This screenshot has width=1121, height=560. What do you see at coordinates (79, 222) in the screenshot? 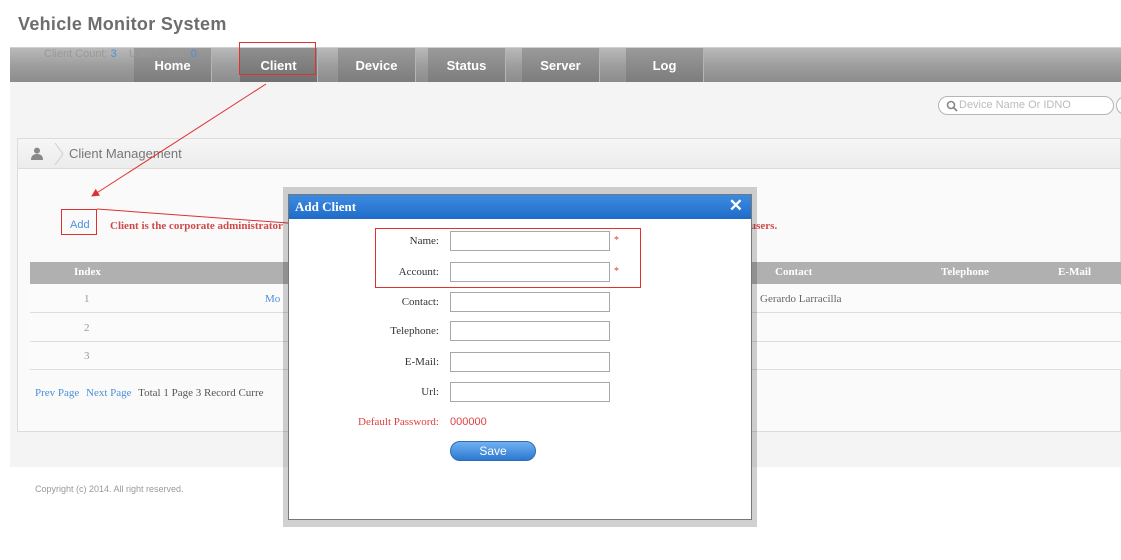
I see `add-annotation-box` at bounding box center [79, 222].